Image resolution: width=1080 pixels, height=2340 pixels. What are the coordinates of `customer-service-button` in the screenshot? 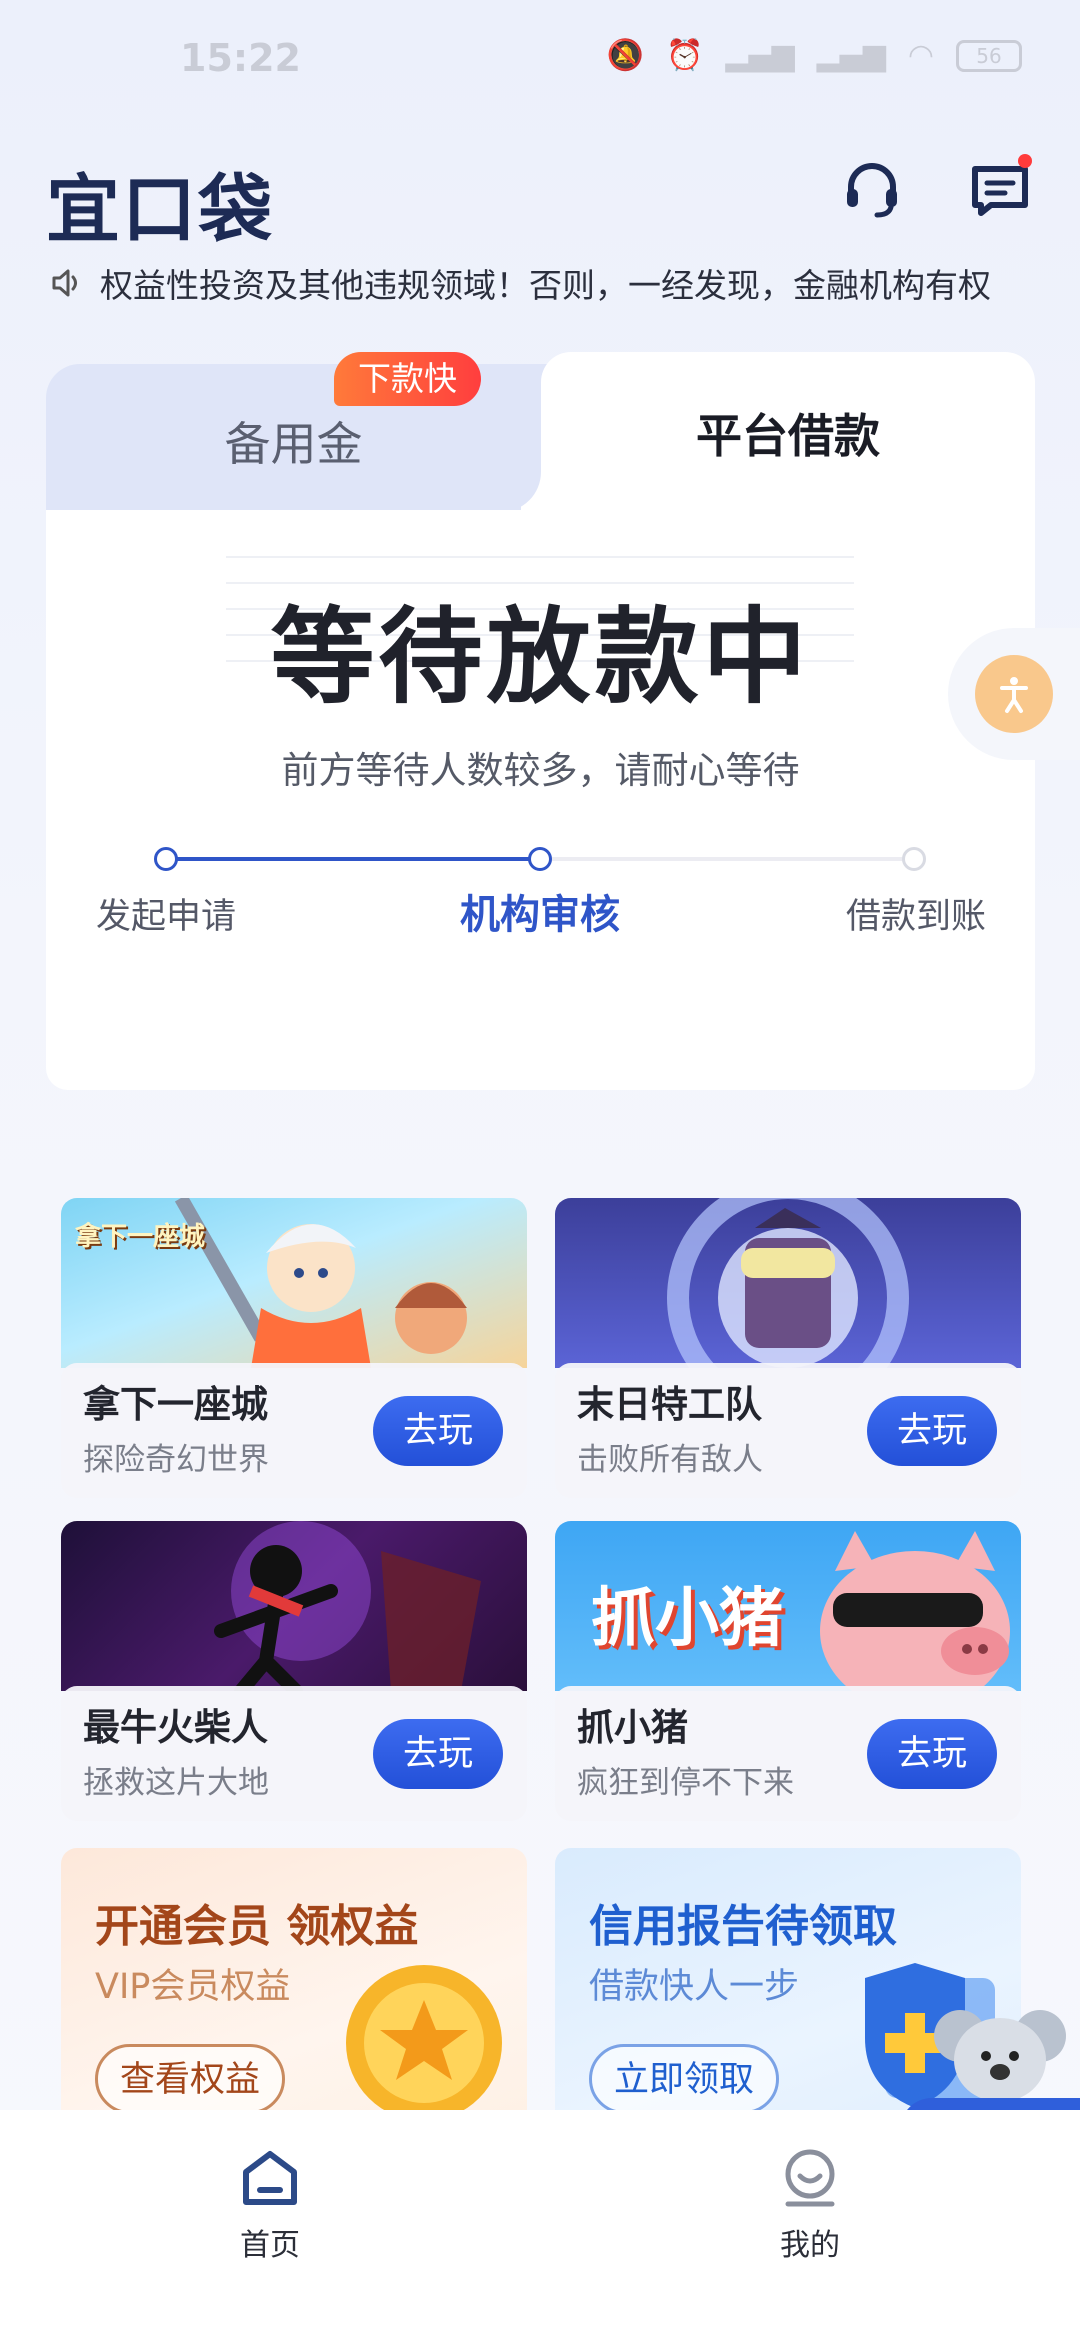 It's located at (872, 190).